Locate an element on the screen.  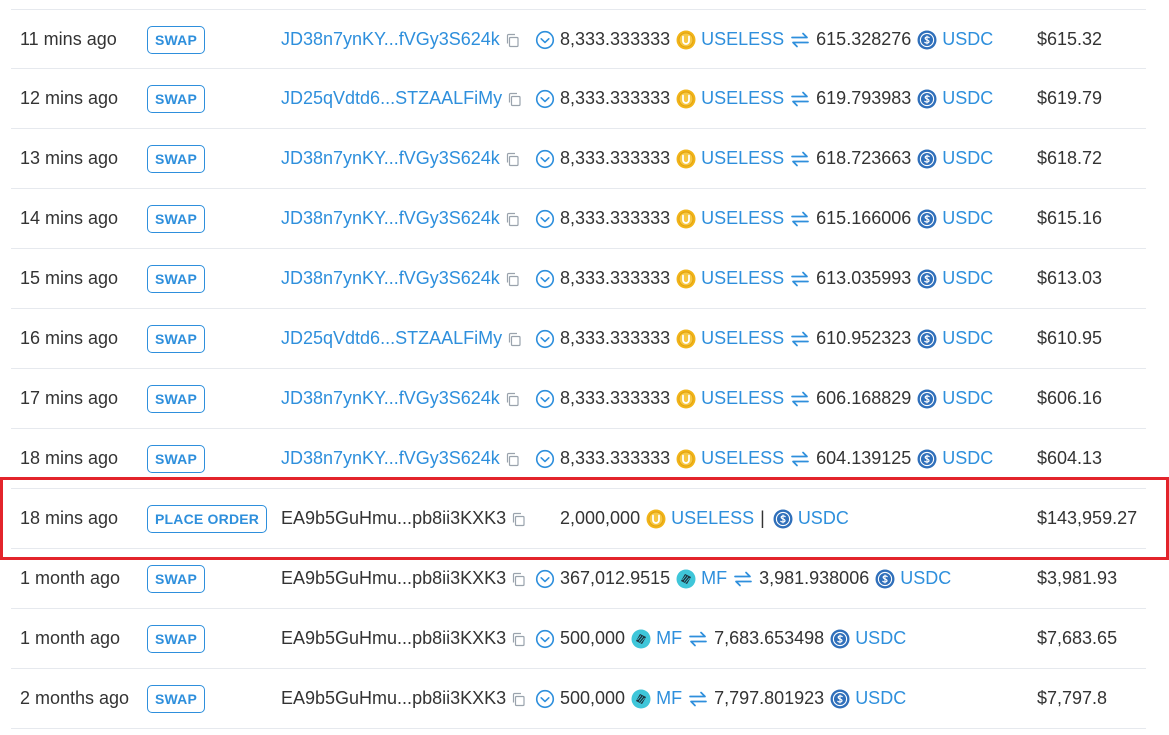
from-amount: 2,000,000 is located at coordinates (600, 518).